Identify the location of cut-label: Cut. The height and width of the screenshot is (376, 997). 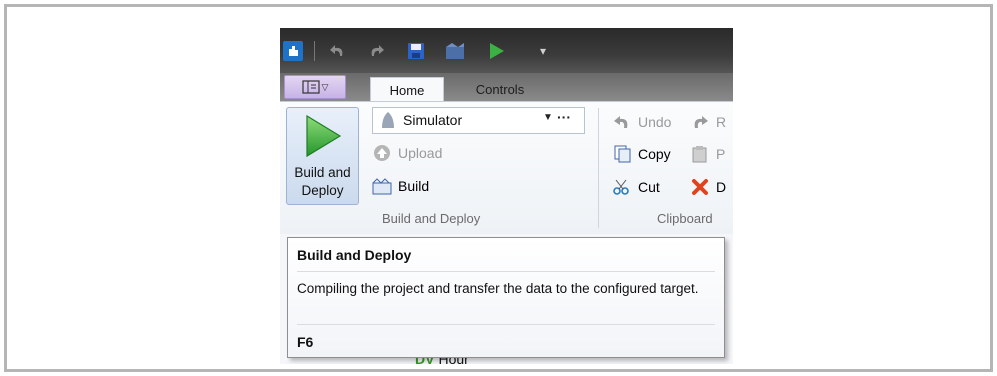
(649, 187).